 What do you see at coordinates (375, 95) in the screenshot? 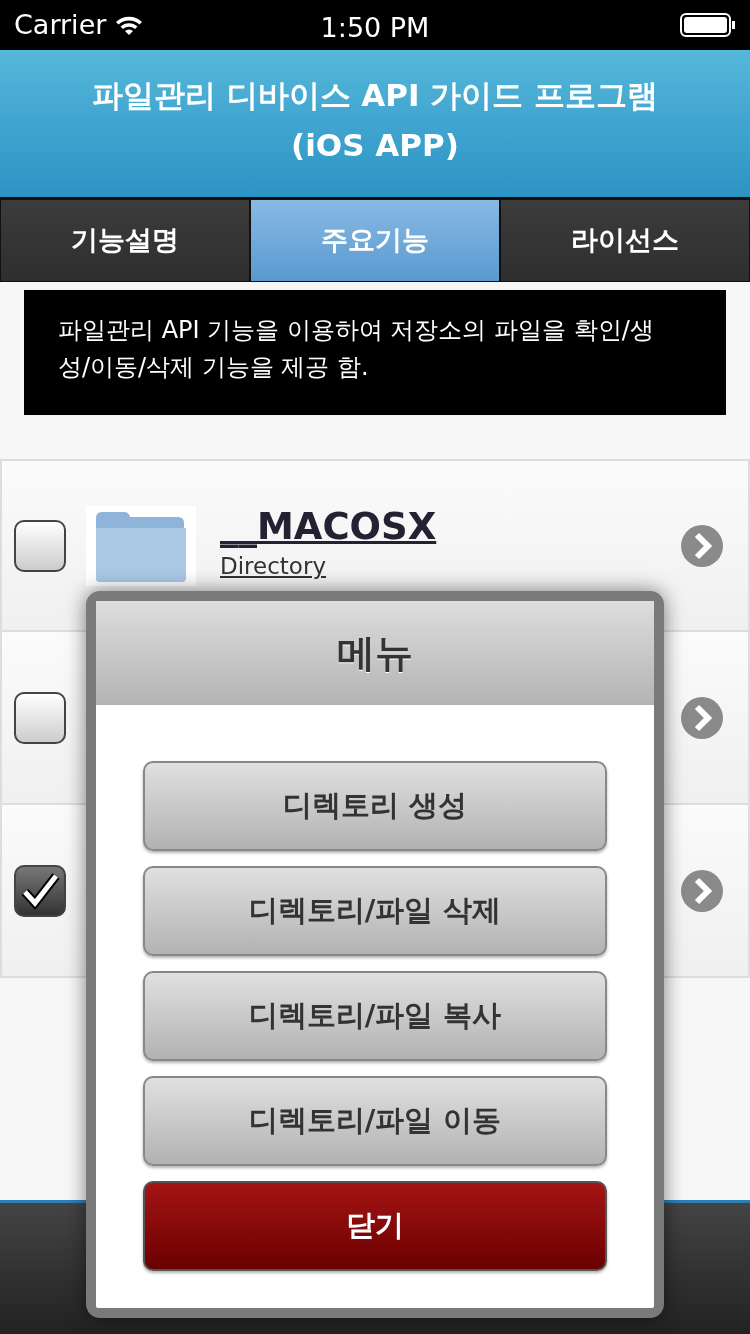
I see `app-title: 파일관리 디바이스 API 가이드 프로그램` at bounding box center [375, 95].